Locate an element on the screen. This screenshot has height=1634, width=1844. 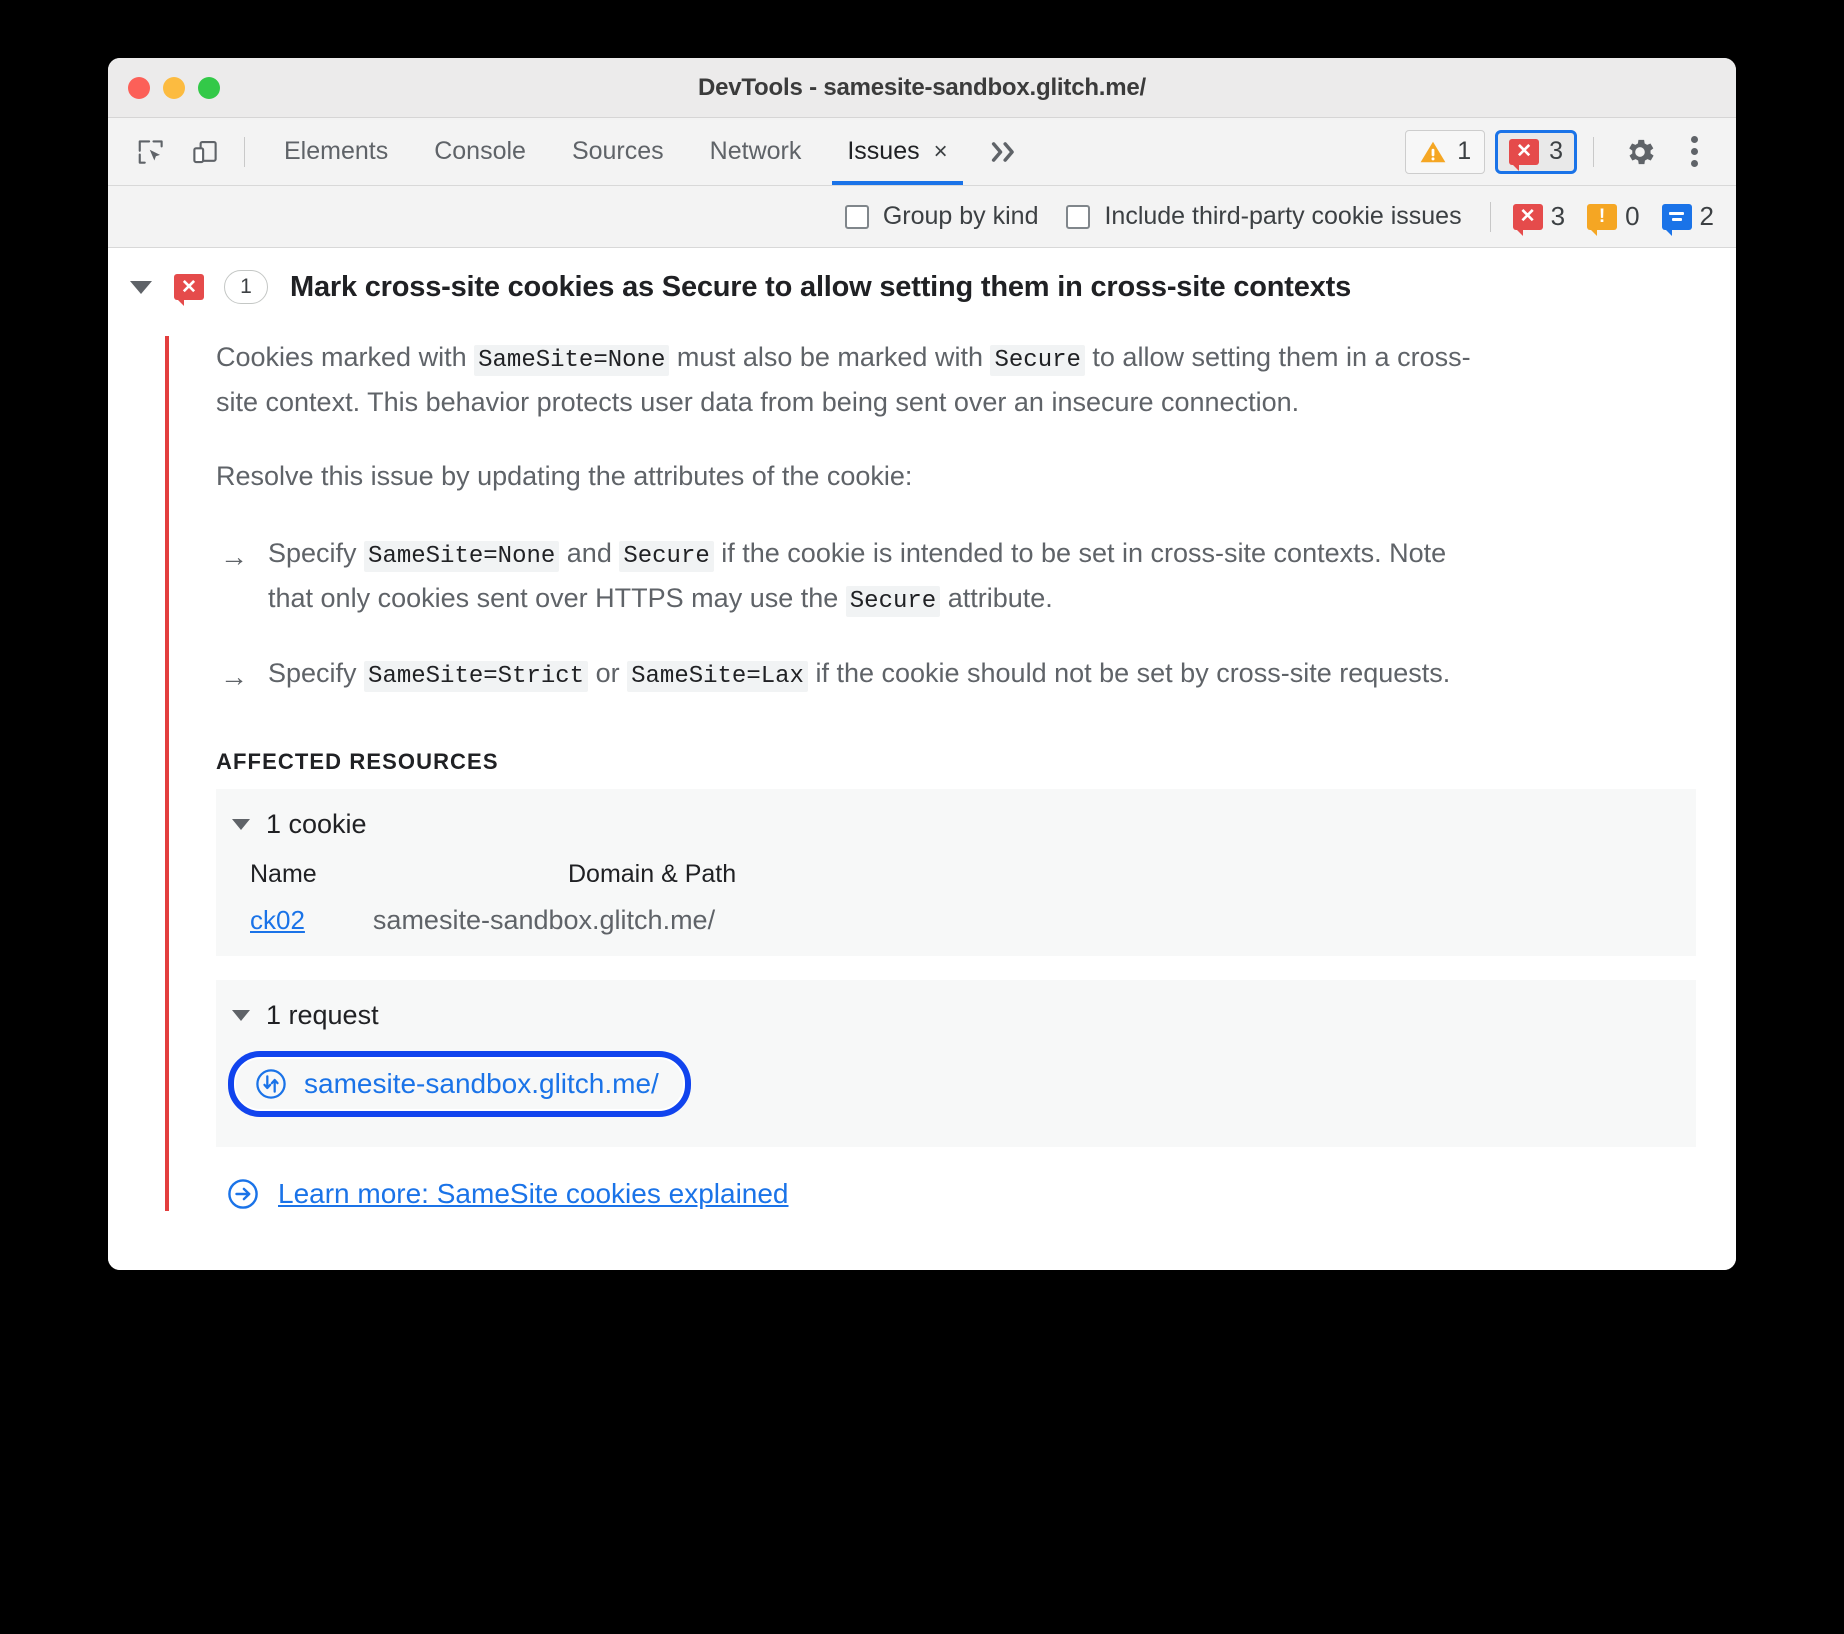
toolbar-divider is located at coordinates (244, 151).